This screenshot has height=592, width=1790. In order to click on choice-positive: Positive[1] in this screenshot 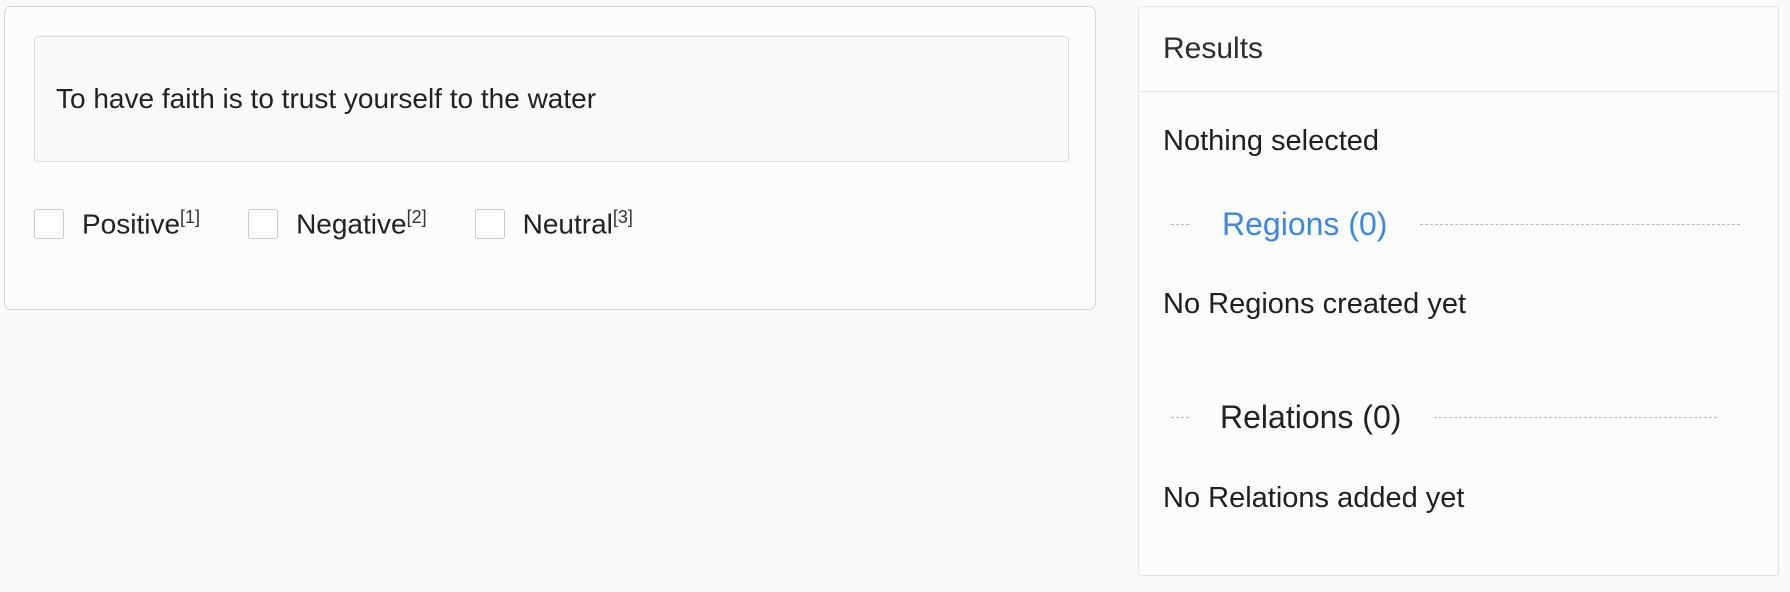, I will do `click(117, 223)`.